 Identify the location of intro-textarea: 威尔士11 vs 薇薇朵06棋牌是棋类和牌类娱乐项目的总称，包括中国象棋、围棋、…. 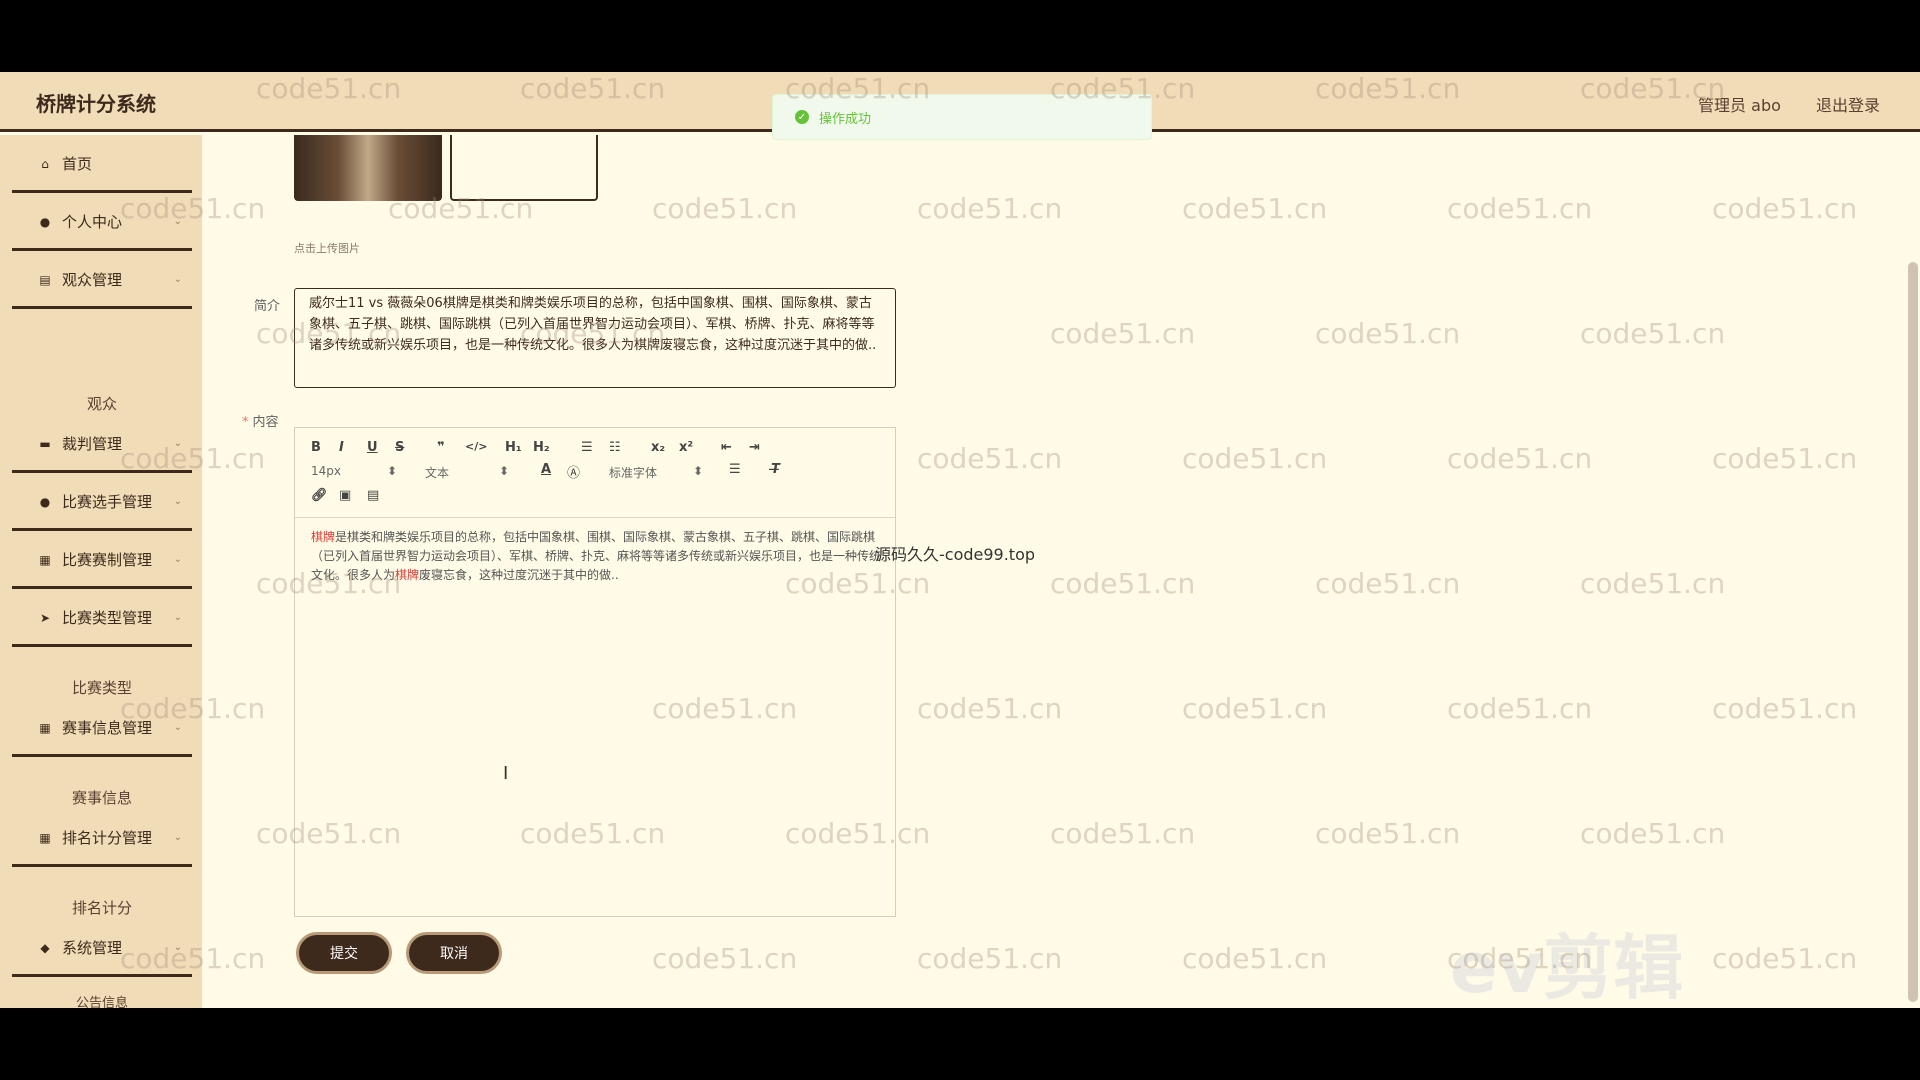
(595, 338).